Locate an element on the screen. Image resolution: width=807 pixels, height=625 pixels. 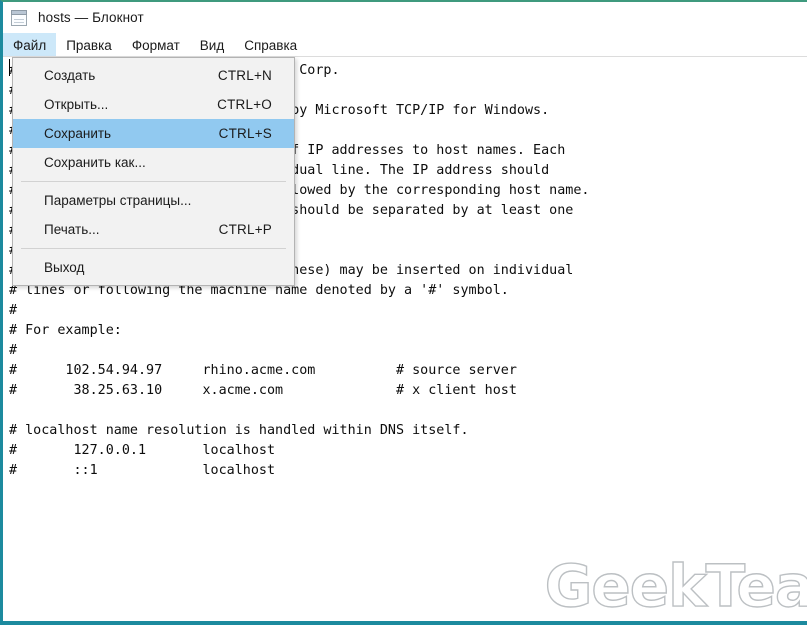
menubar-item-file-label: Файл is located at coordinates (30, 45).